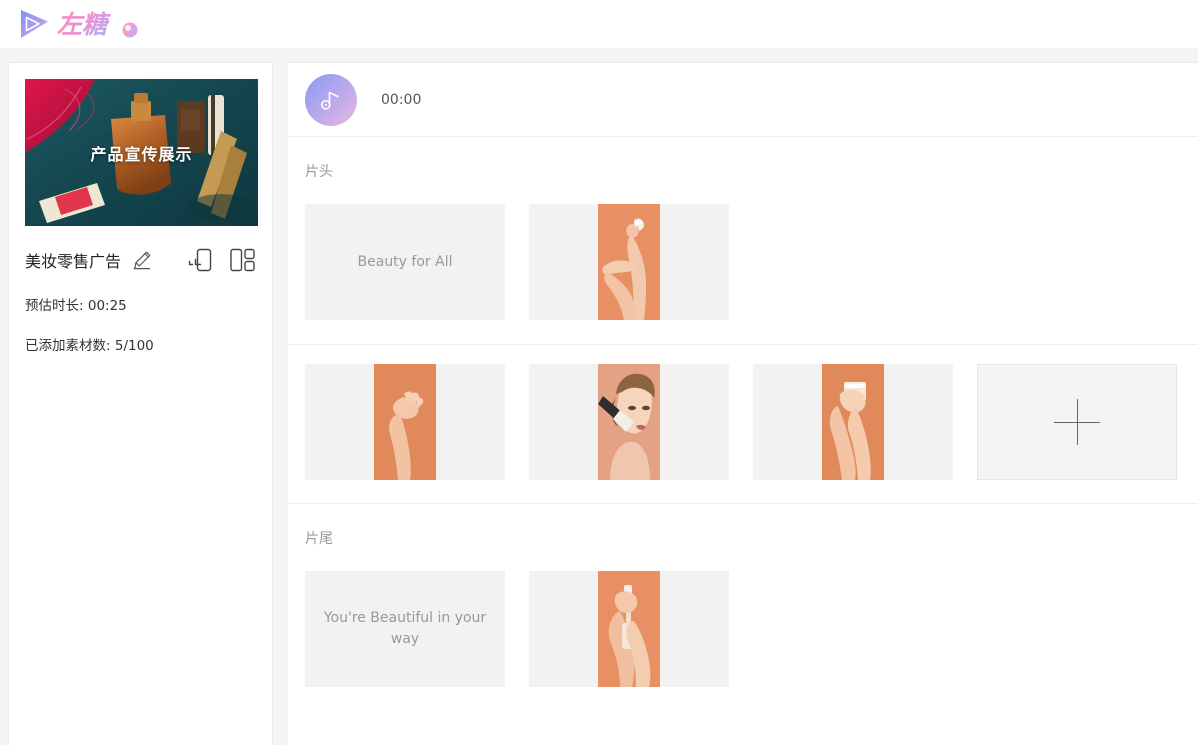 Image resolution: width=1198 pixels, height=745 pixels. I want to click on pencil-icon, so click(142, 260).